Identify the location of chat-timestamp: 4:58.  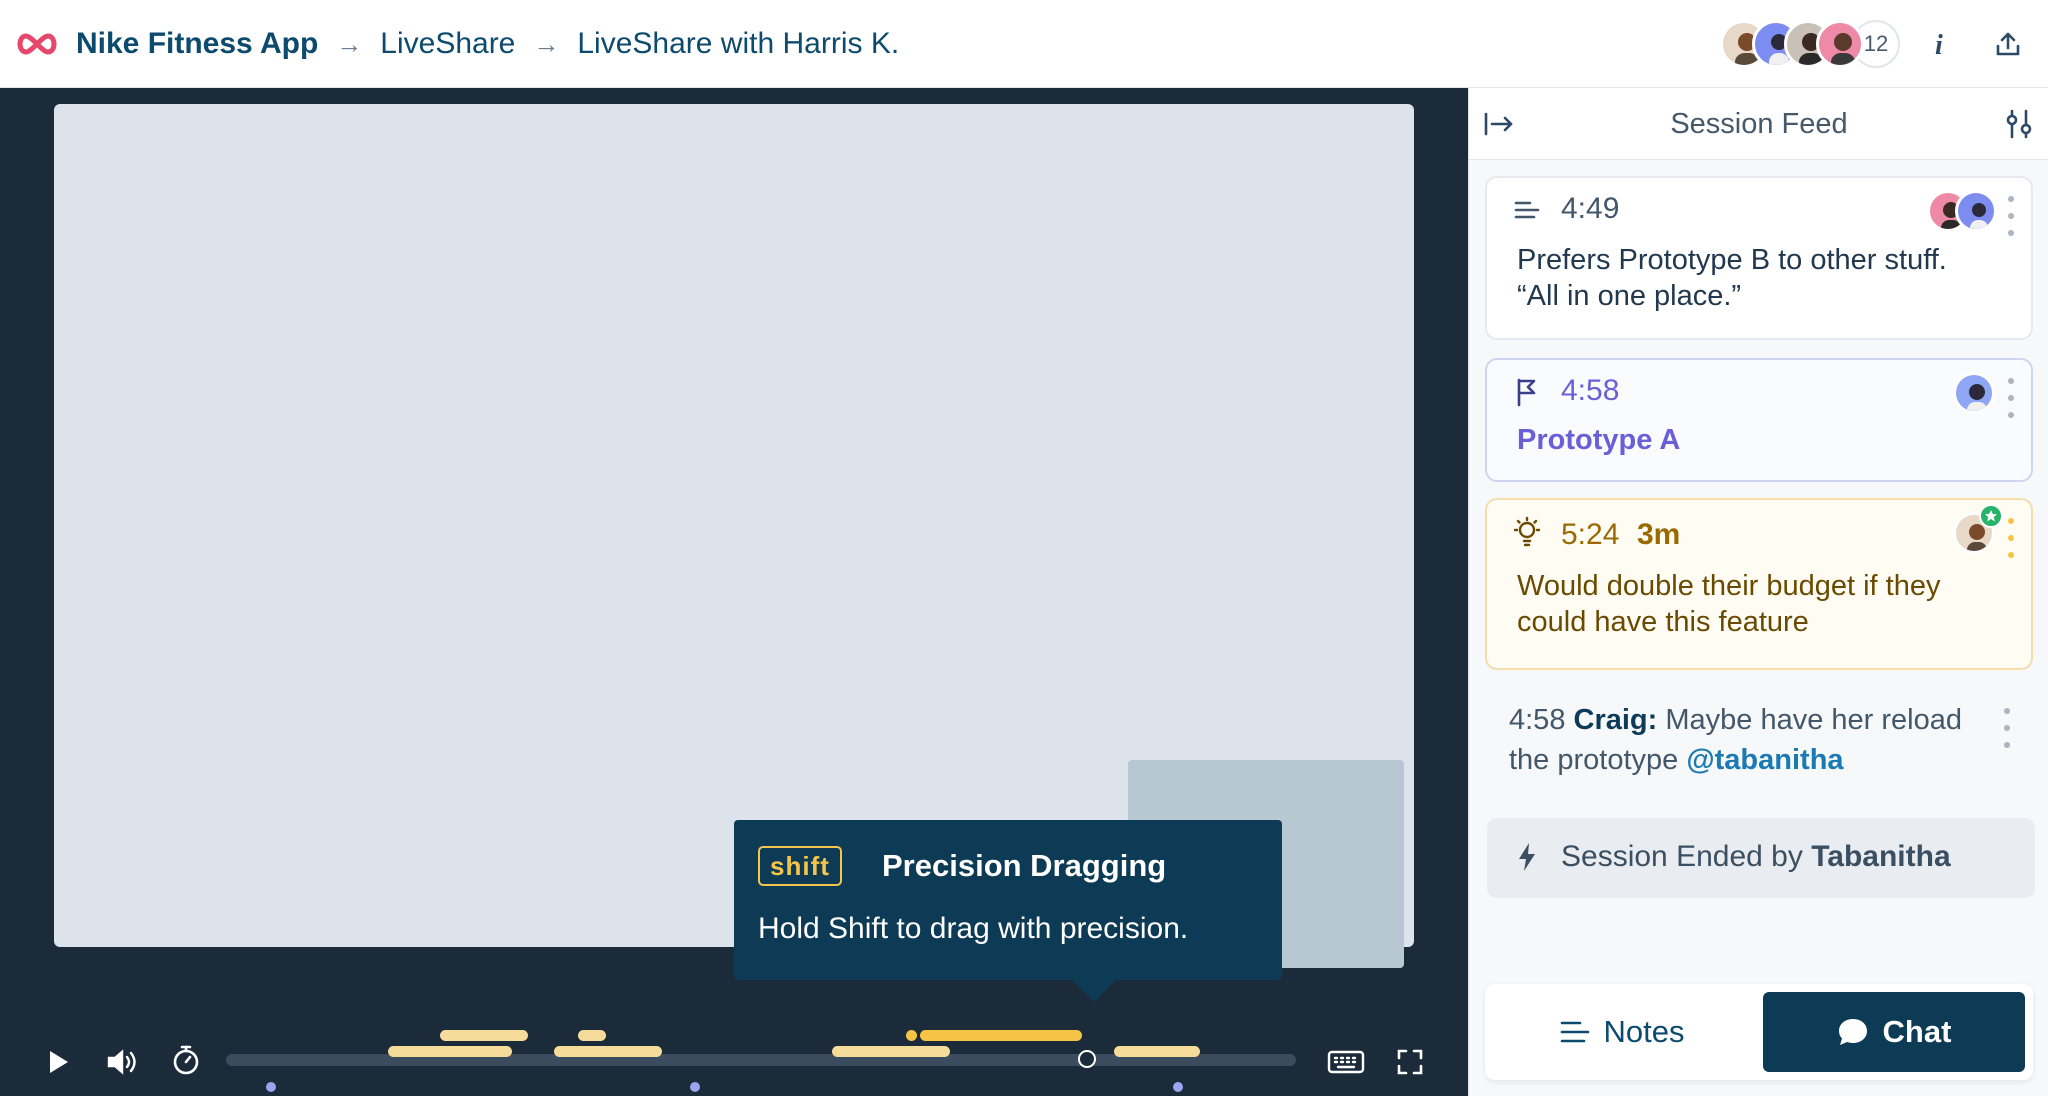
(1537, 720).